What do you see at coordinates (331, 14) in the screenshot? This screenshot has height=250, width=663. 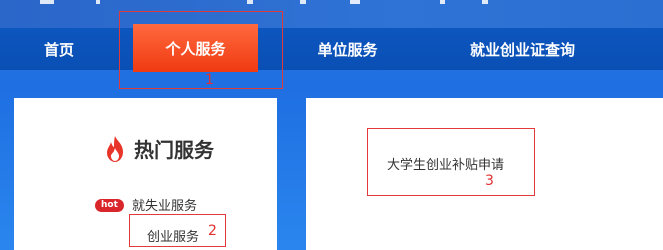 I see `header-strip` at bounding box center [331, 14].